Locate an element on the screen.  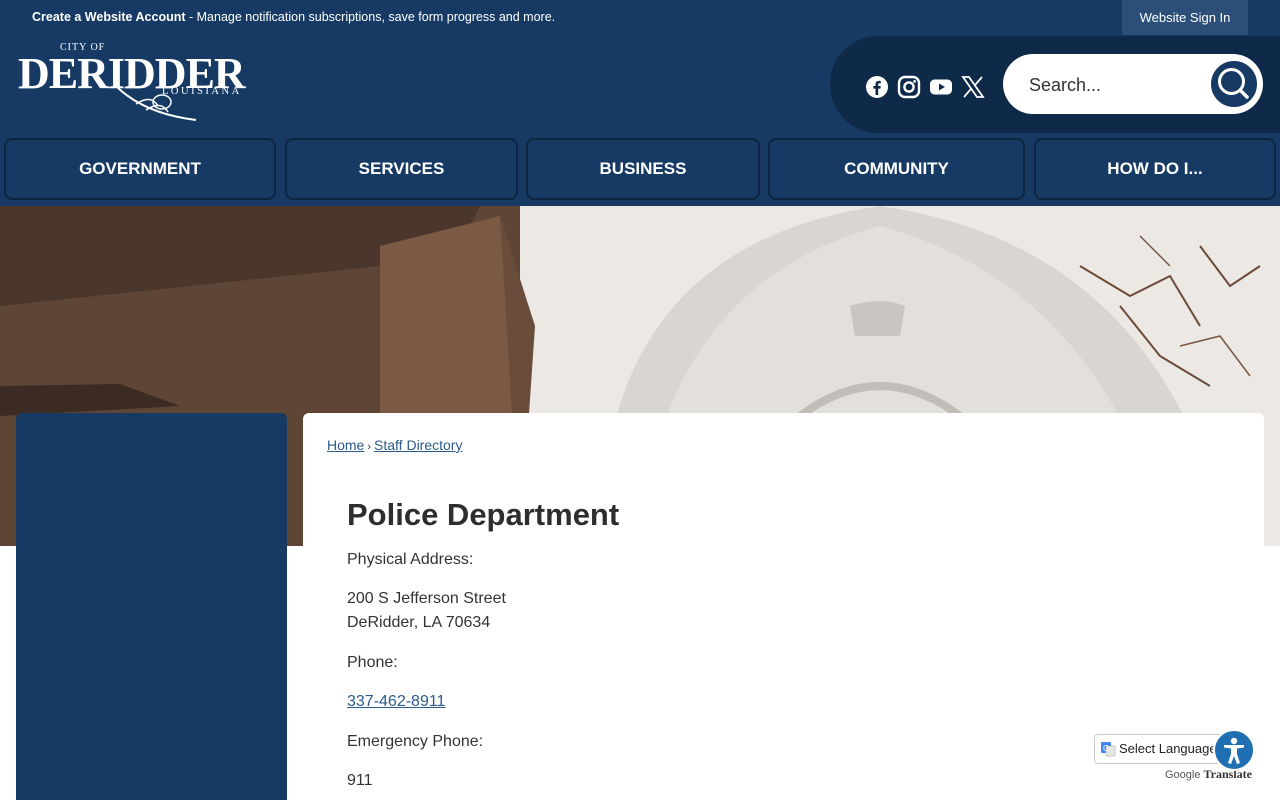
accessibility-icon is located at coordinates (1234, 750).